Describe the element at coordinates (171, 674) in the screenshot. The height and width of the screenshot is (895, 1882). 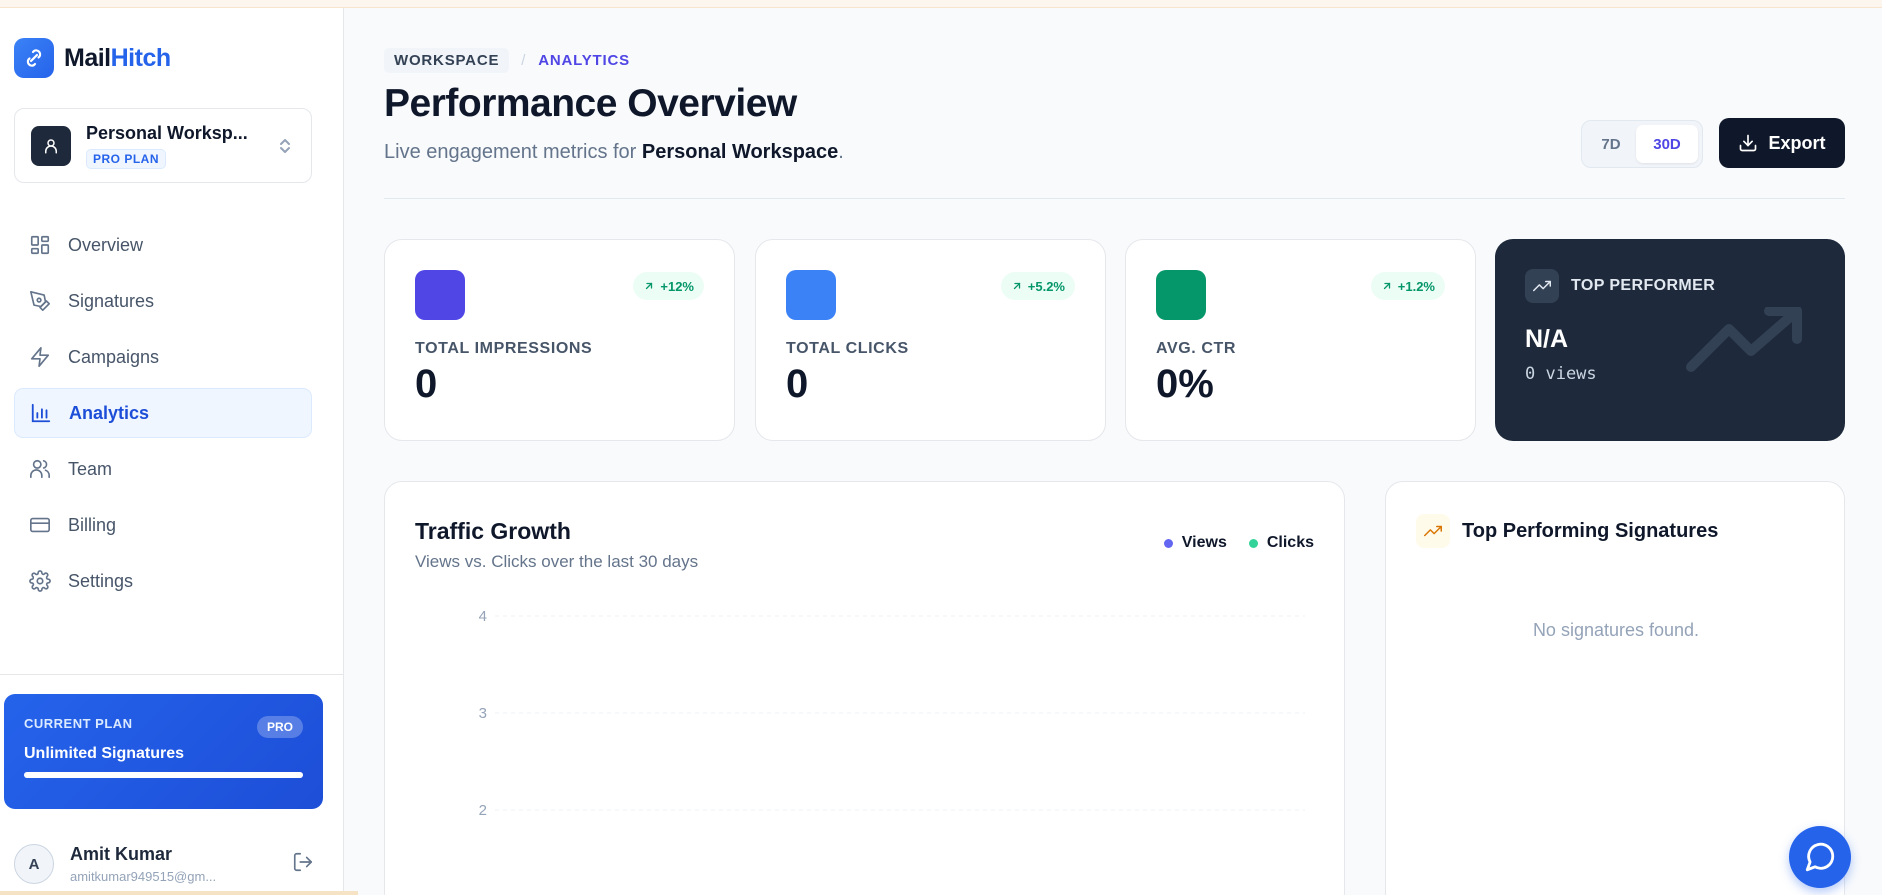
I see `sidebar-divider` at that location.